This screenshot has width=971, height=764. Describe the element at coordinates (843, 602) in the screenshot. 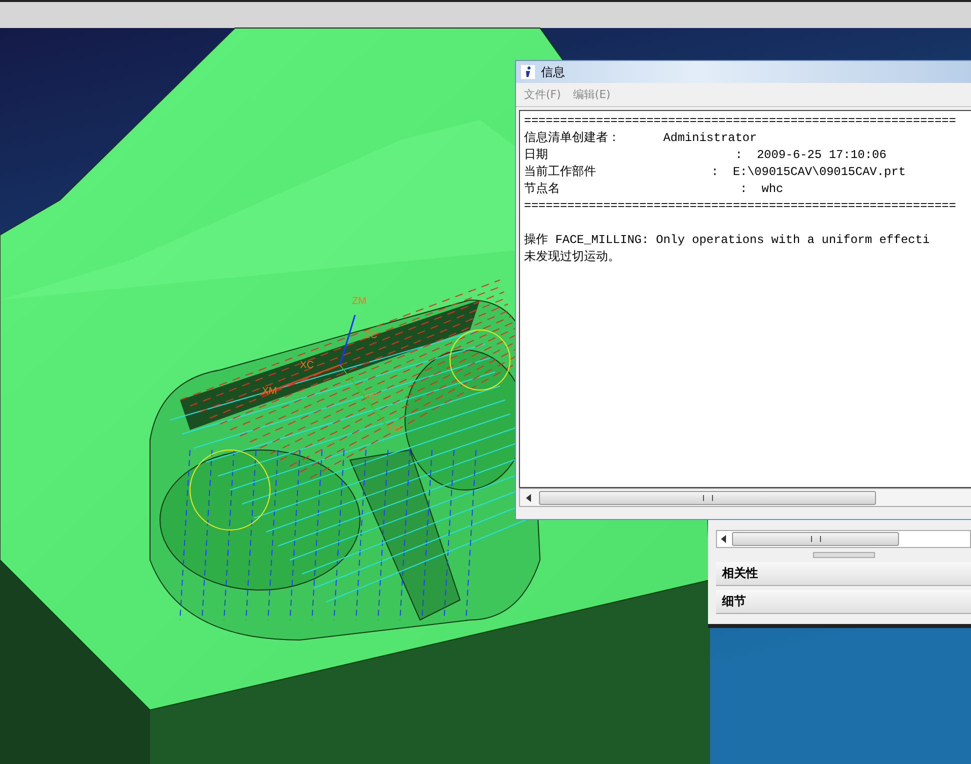

I see `section-header: 细节` at that location.